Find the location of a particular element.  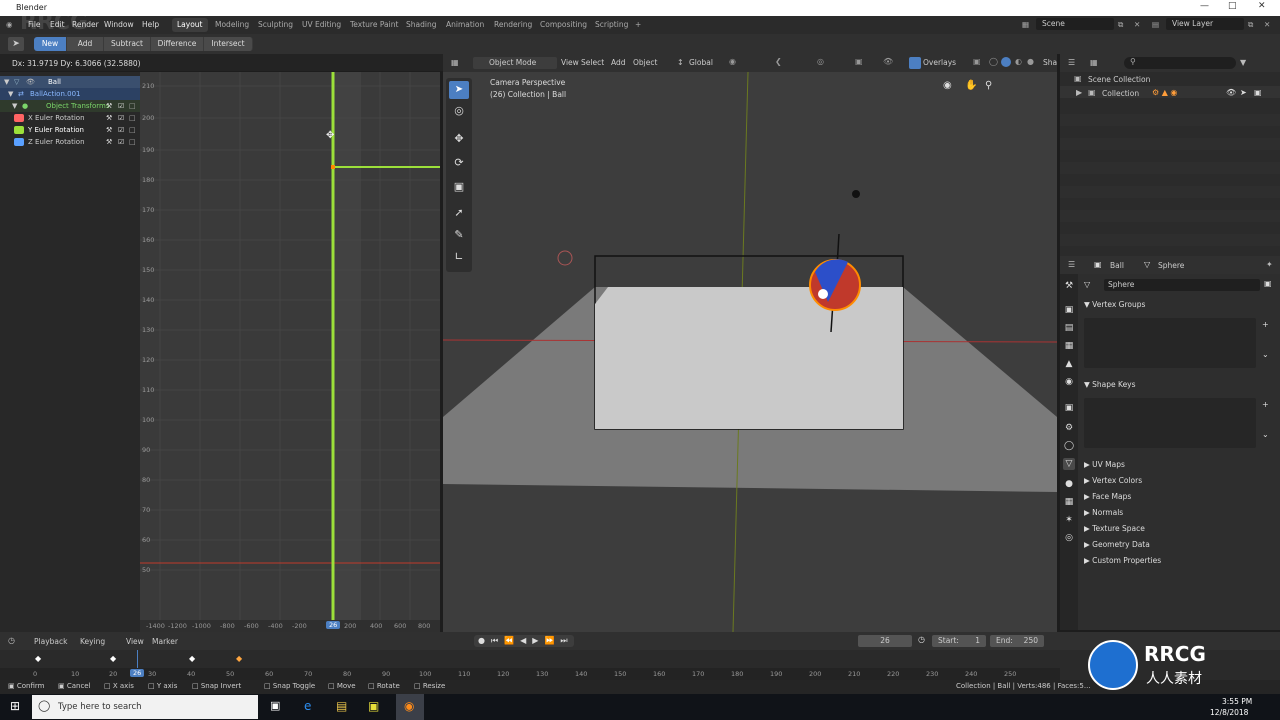

tool-tab-icon: ⚒ is located at coordinates (1069, 286).